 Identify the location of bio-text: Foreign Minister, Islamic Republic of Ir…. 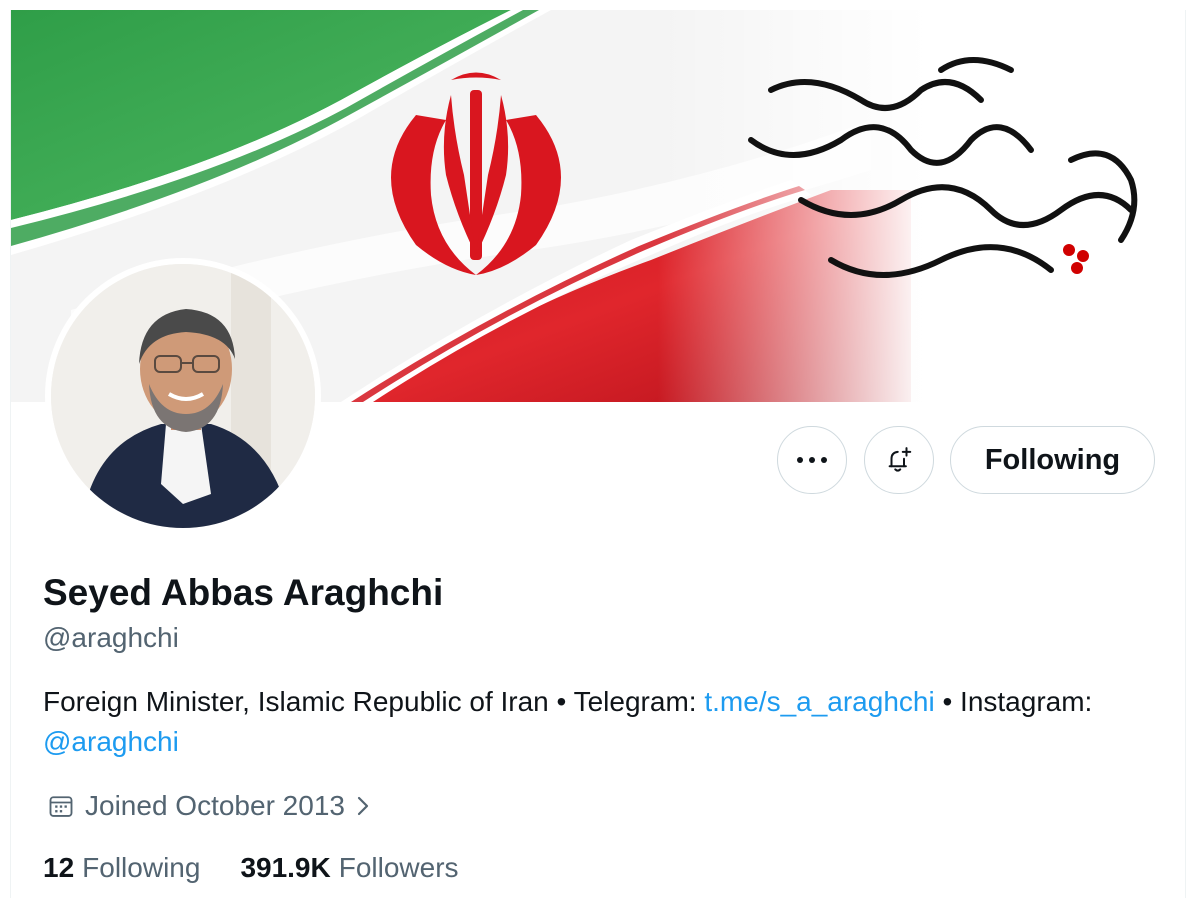
(374, 701).